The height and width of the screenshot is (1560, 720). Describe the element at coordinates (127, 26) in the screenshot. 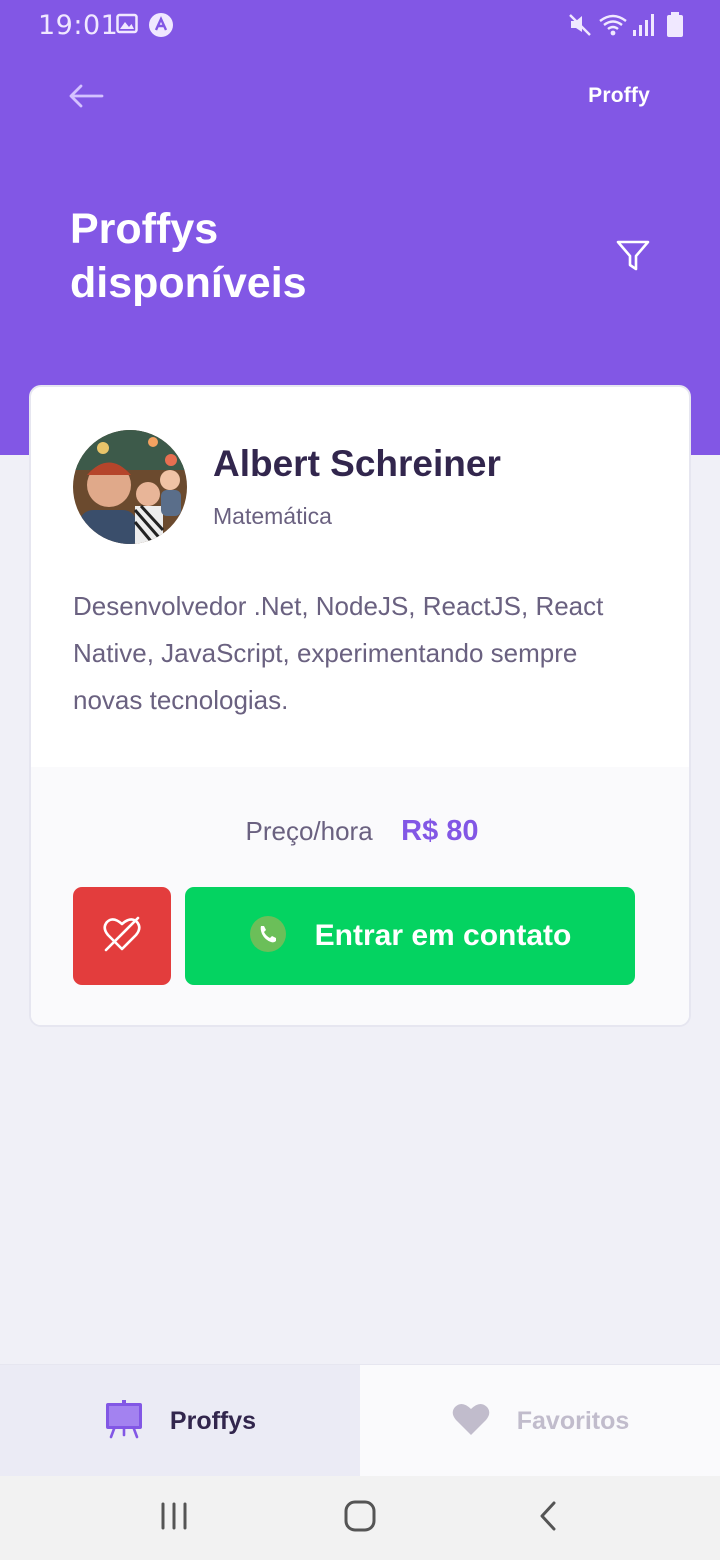

I see `gallery-icon` at that location.